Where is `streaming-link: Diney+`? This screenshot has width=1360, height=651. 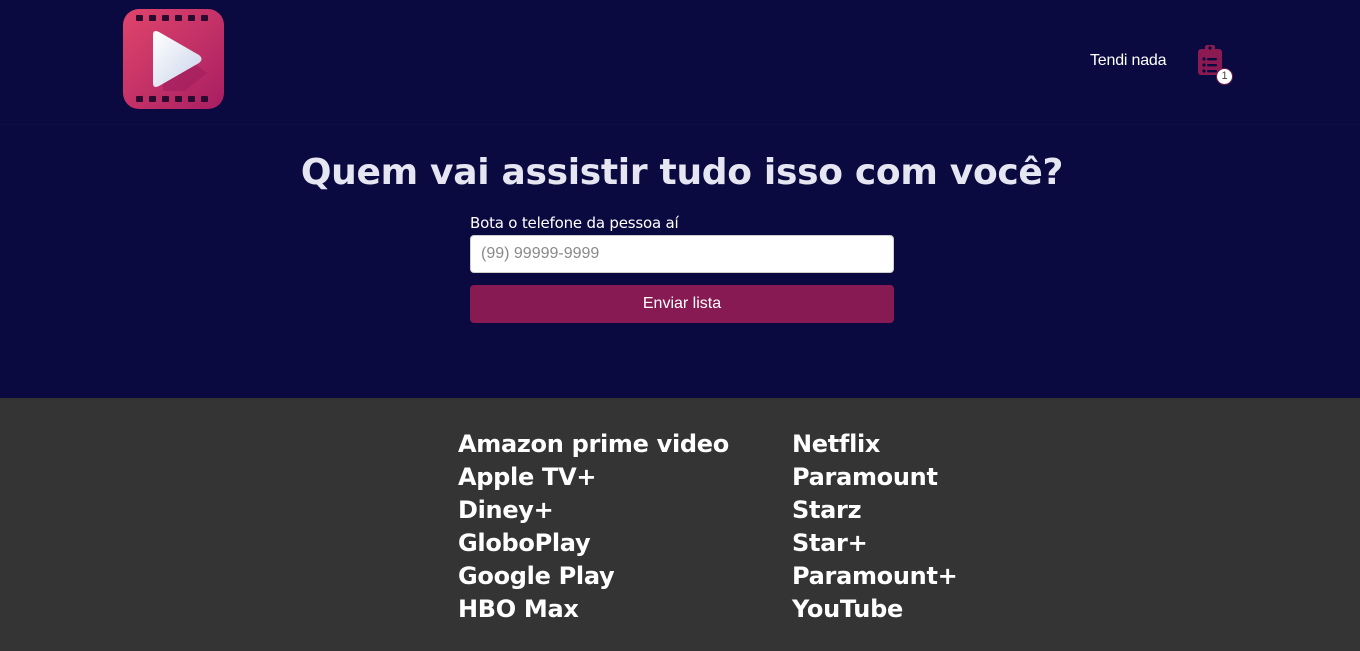
streaming-link: Diney+ is located at coordinates (593, 510).